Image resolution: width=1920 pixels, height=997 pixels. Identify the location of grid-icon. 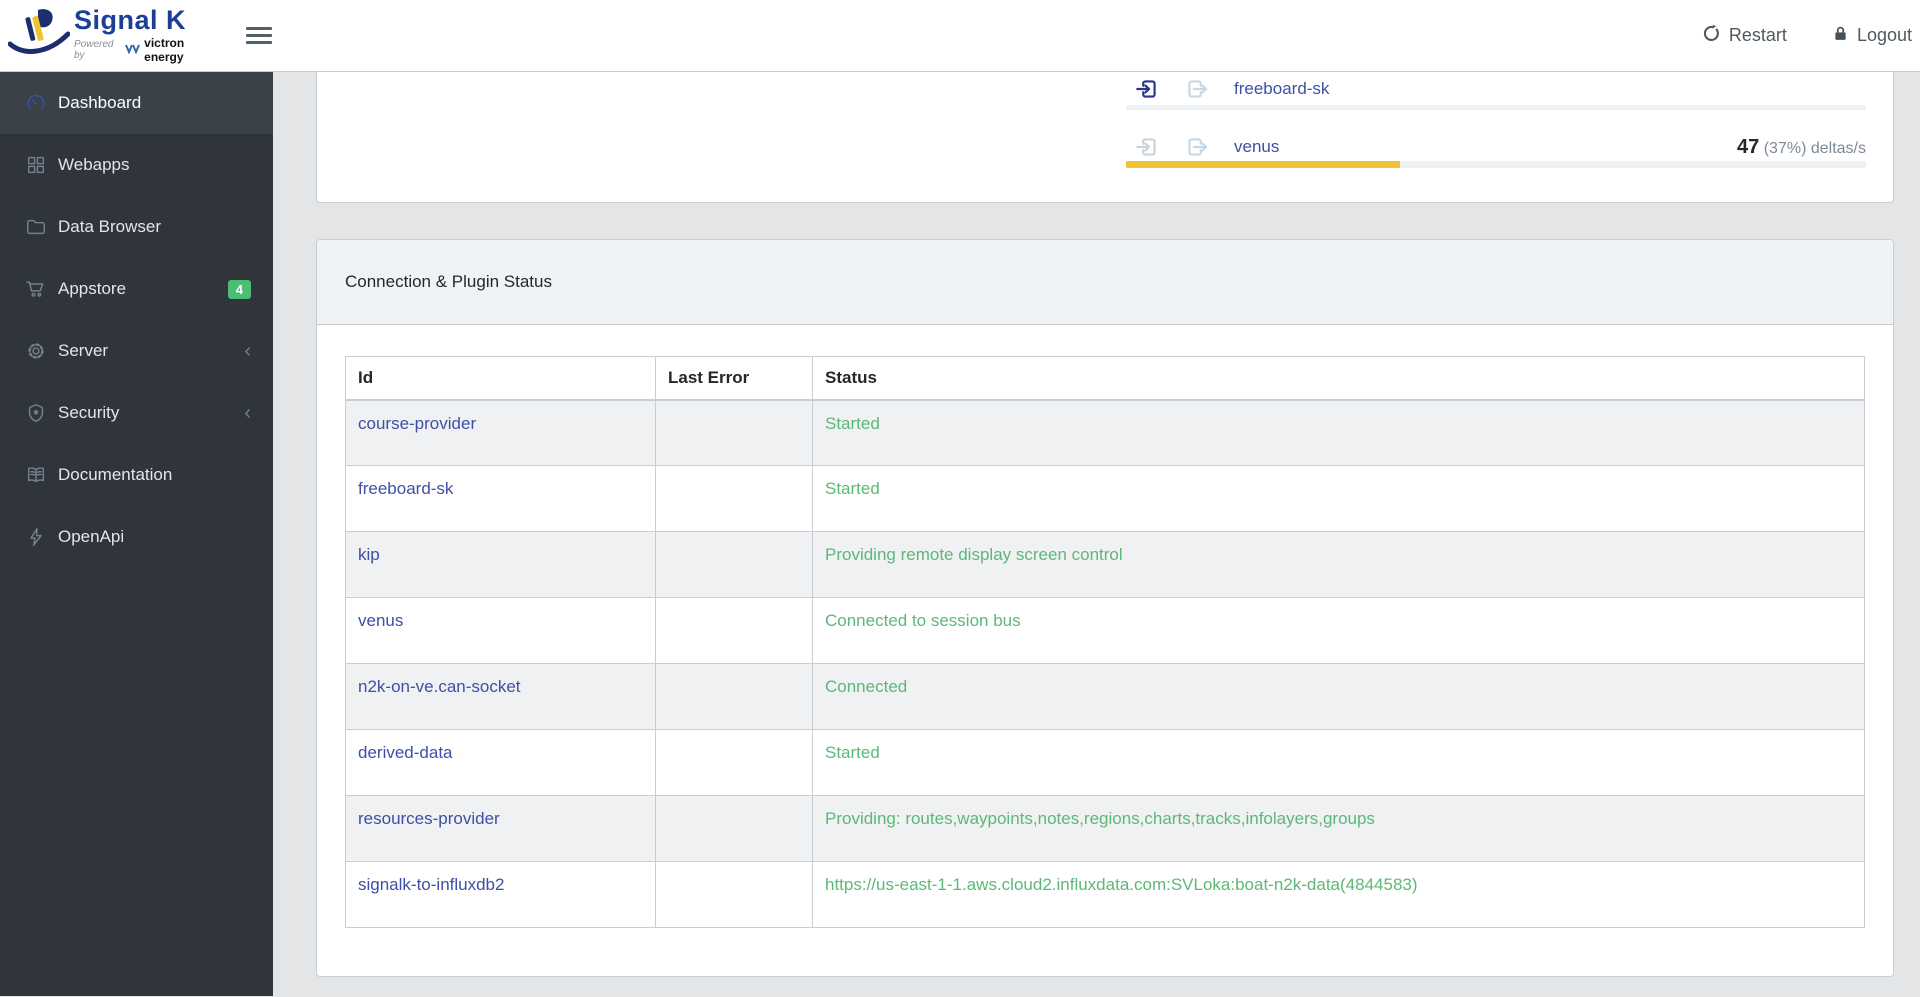
(36, 165).